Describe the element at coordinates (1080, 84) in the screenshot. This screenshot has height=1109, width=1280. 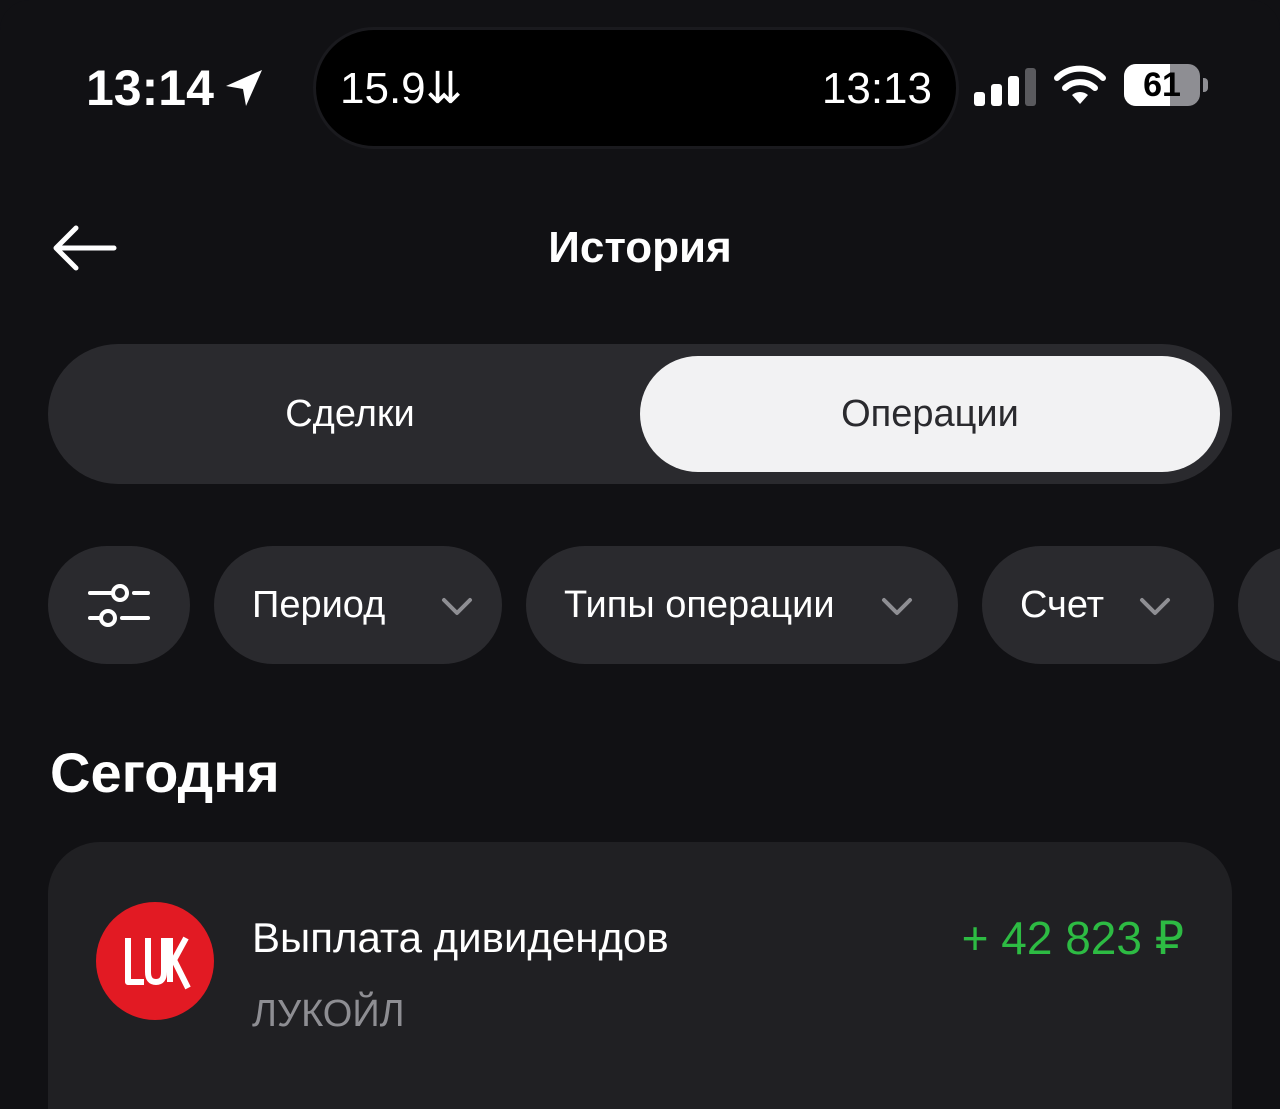
I see `wifi-icon` at that location.